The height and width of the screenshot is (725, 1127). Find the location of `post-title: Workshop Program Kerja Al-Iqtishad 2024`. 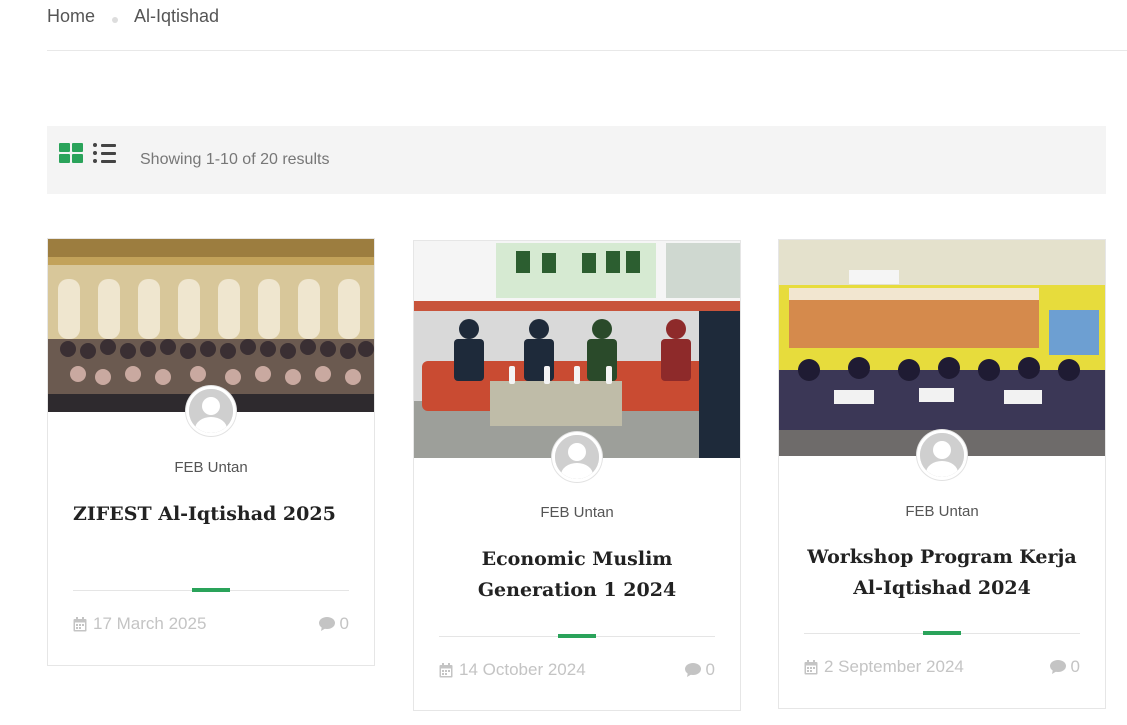

post-title: Workshop Program Kerja Al-Iqtishad 2024 is located at coordinates (942, 573).